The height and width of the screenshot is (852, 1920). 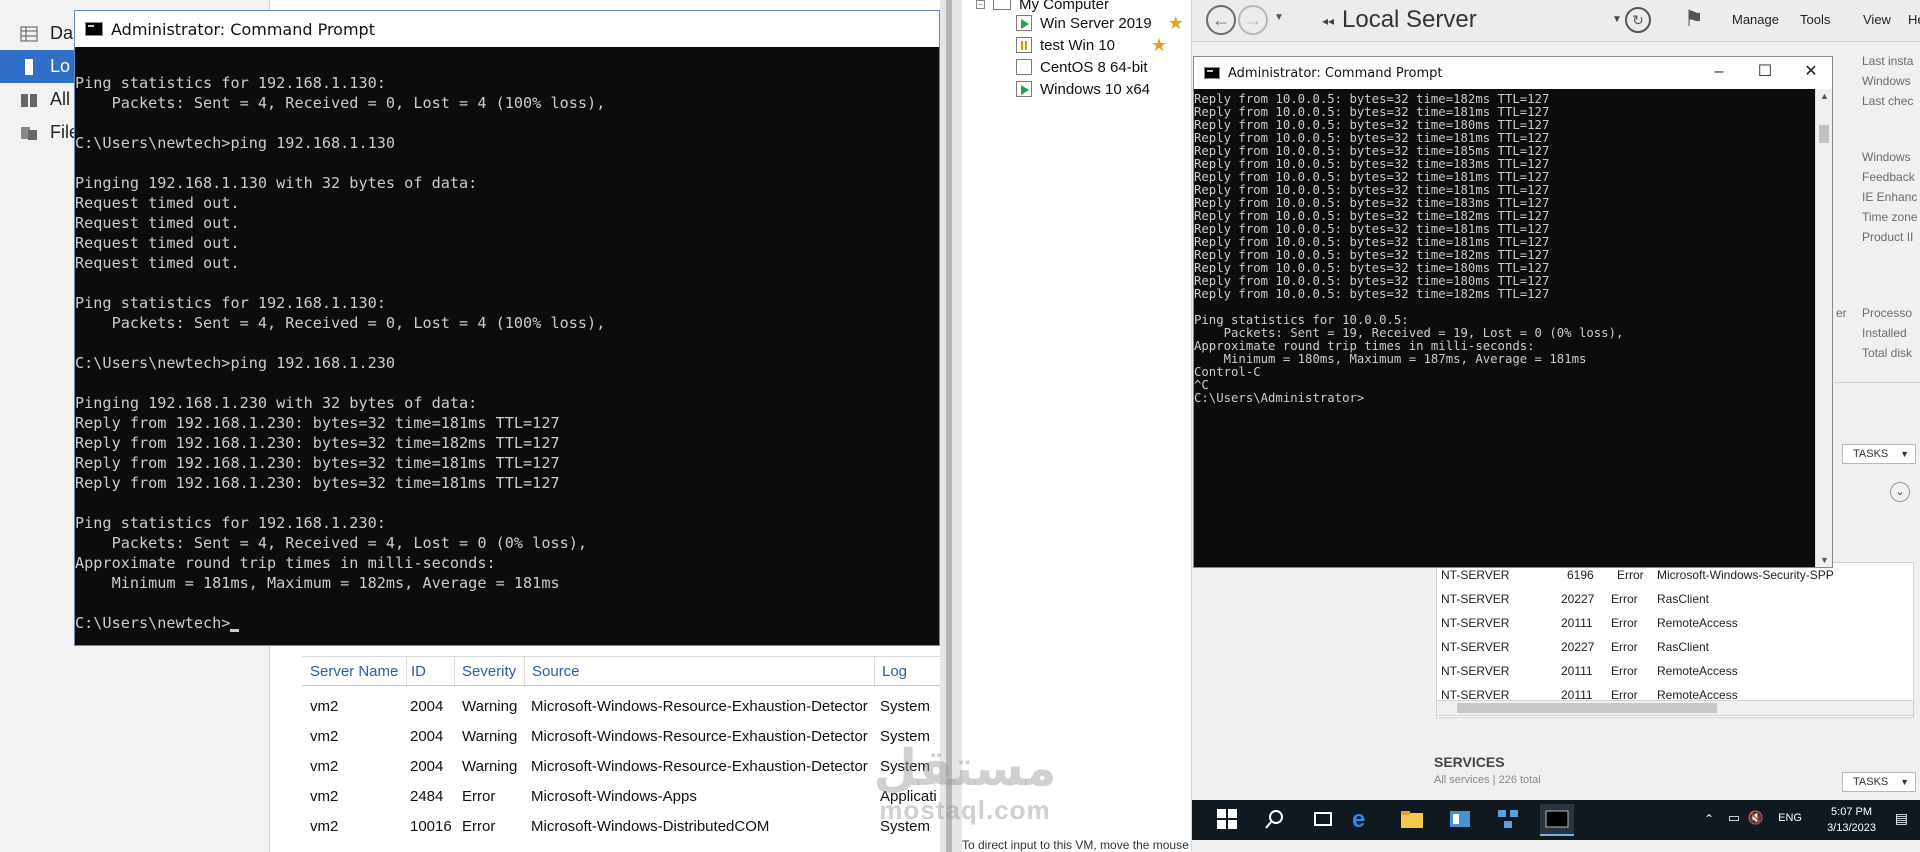 What do you see at coordinates (1734, 818) in the screenshot?
I see `network-status-icon: ▭` at bounding box center [1734, 818].